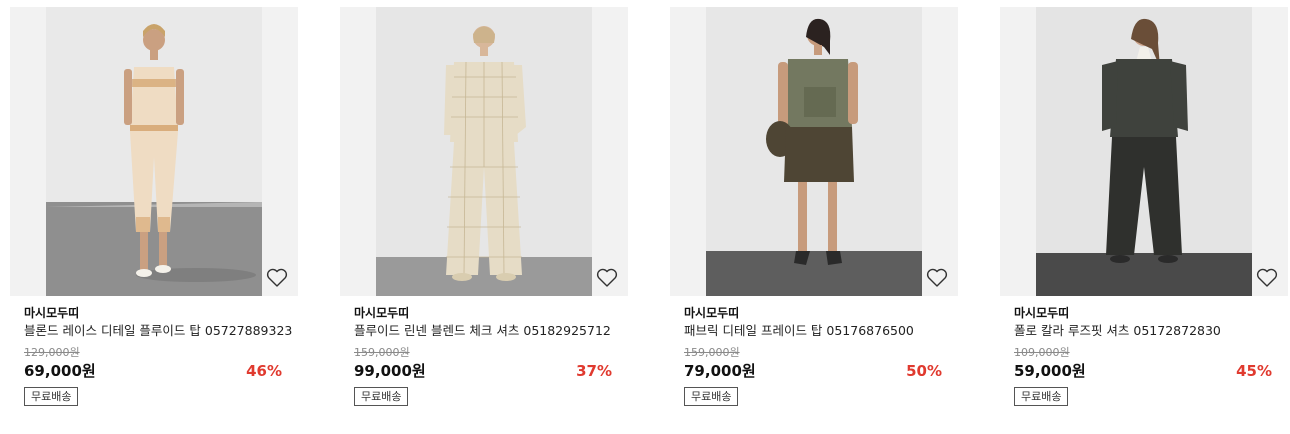 This screenshot has width=1290, height=434. Describe the element at coordinates (486, 371) in the screenshot. I see `price-row: 99,000원 37%` at that location.